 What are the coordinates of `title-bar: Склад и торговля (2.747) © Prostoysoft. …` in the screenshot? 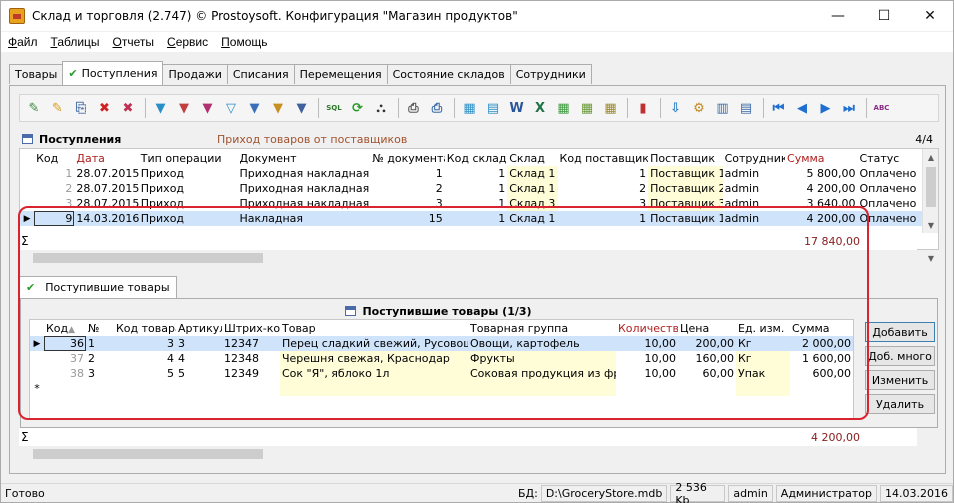 It's located at (477, 16).